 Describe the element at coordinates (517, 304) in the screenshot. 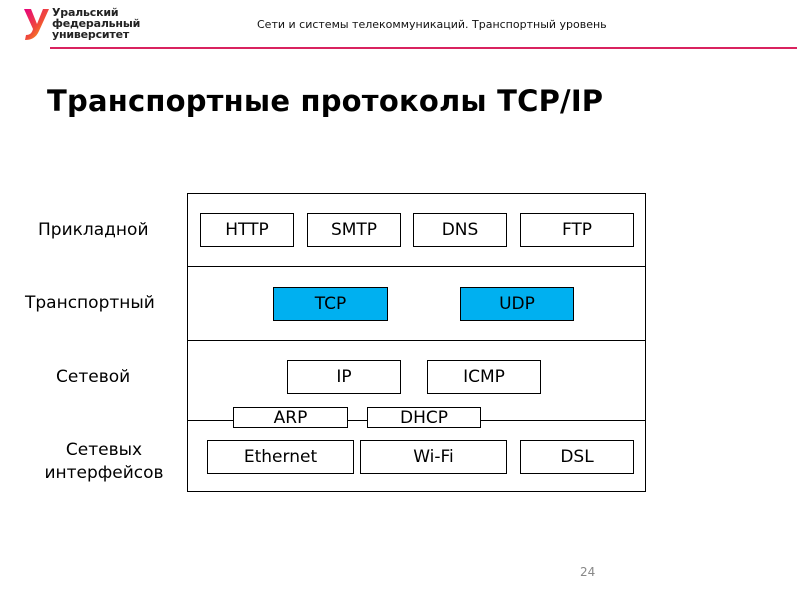

I see `protocol-udp: UDP` at that location.